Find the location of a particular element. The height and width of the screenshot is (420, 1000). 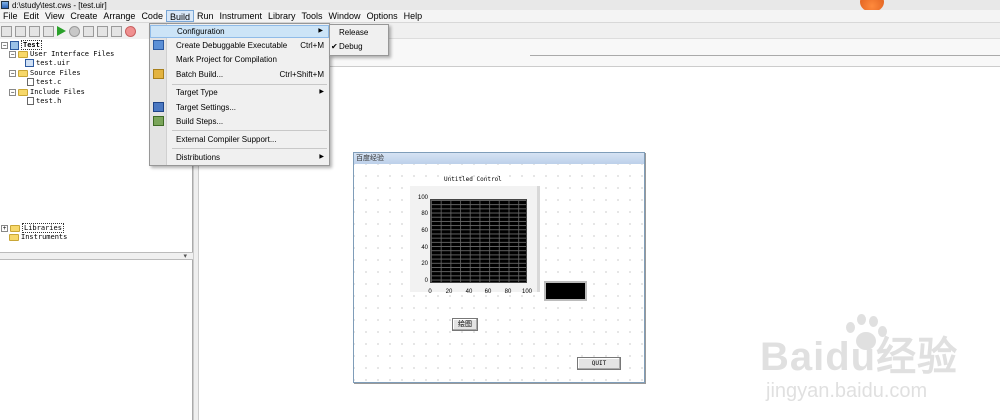

y-tick-label: 100 is located at coordinates (422, 198).